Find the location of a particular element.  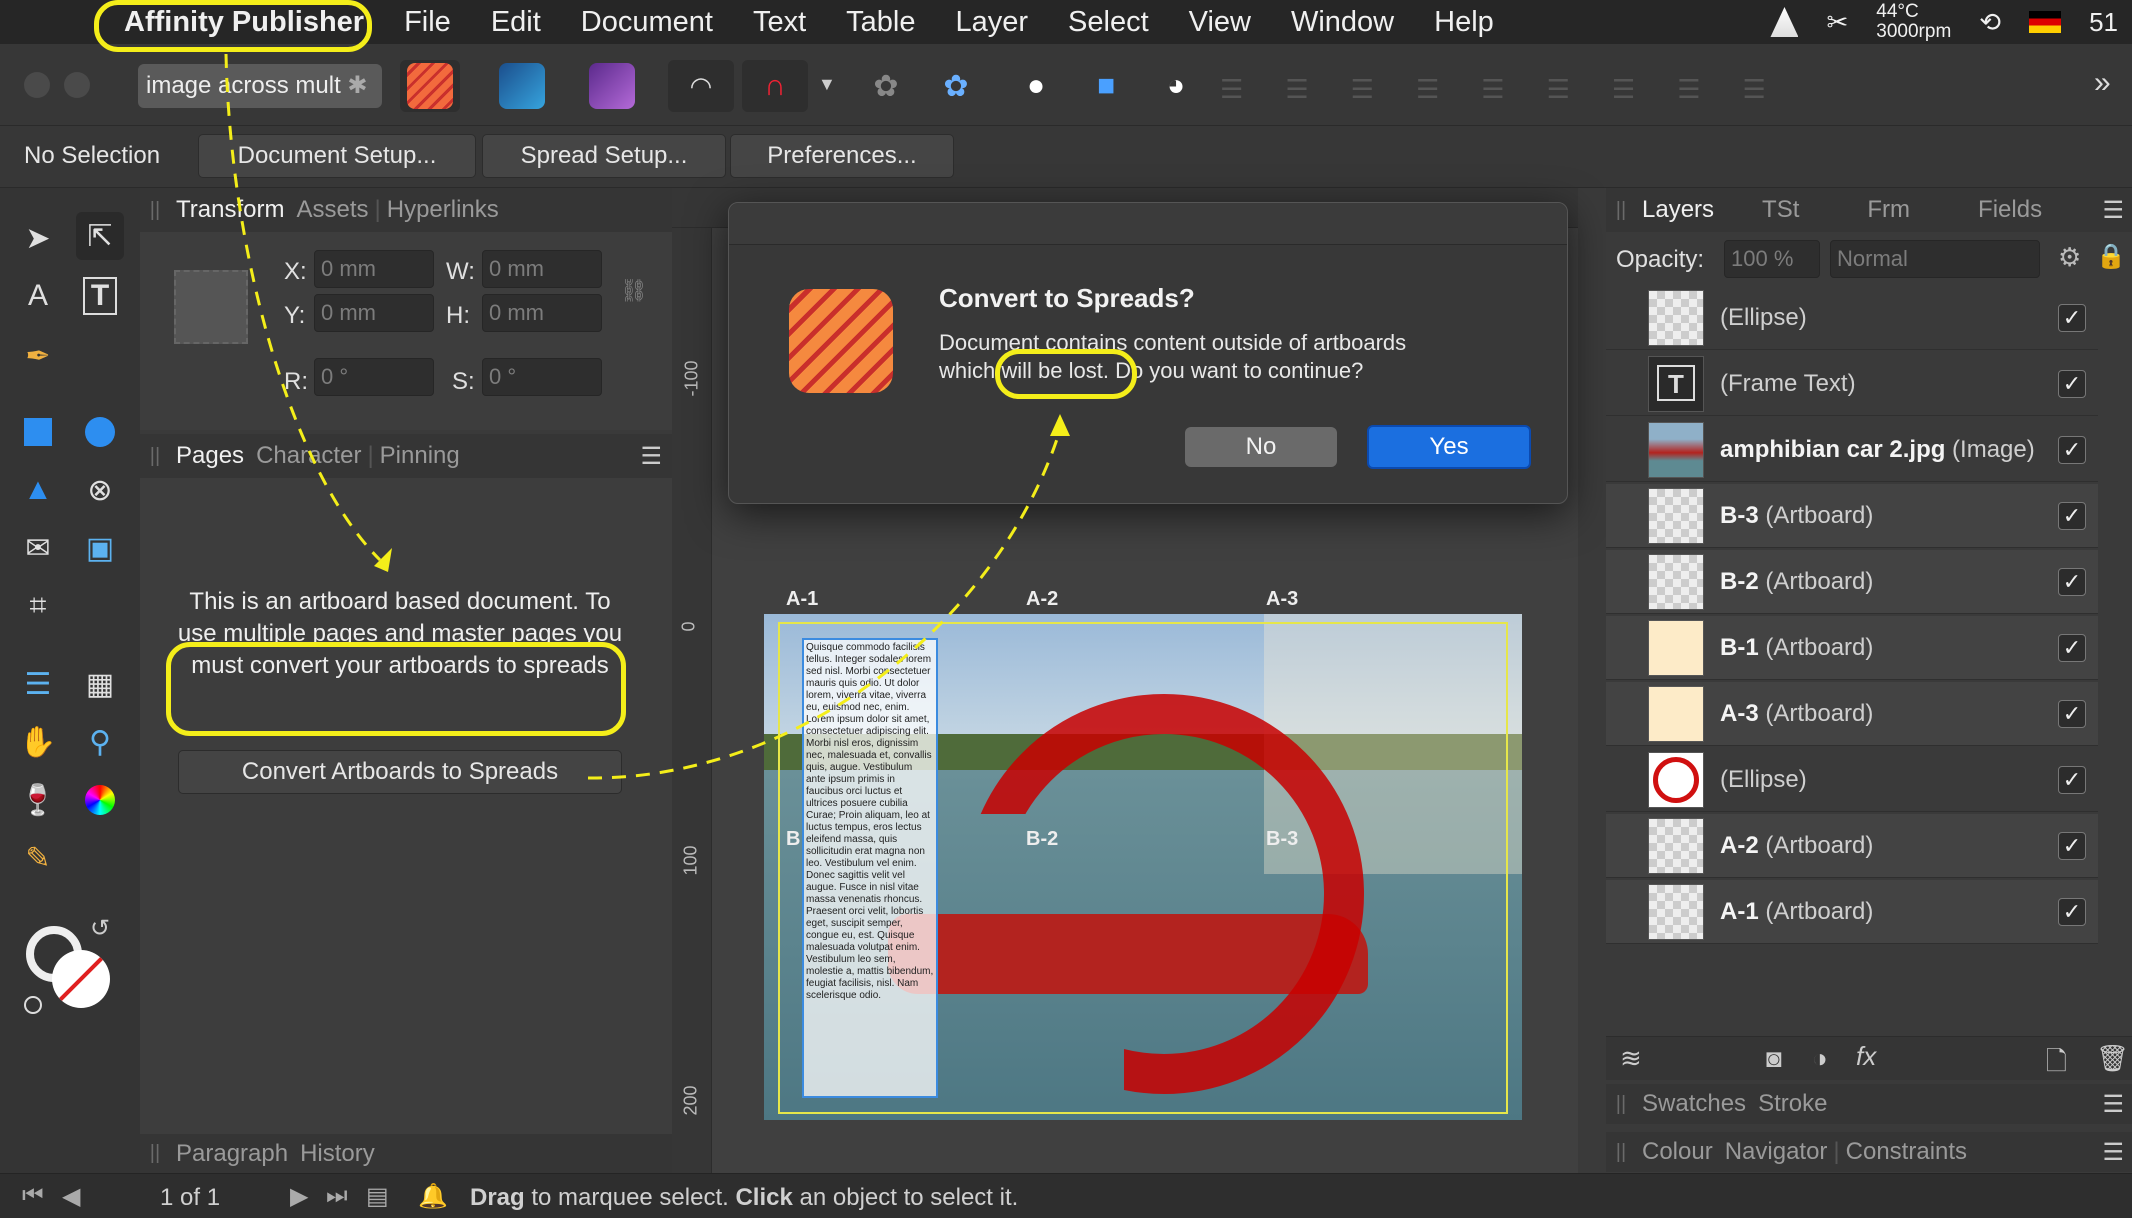

prev-page-icon: ◀ is located at coordinates (71, 1196).